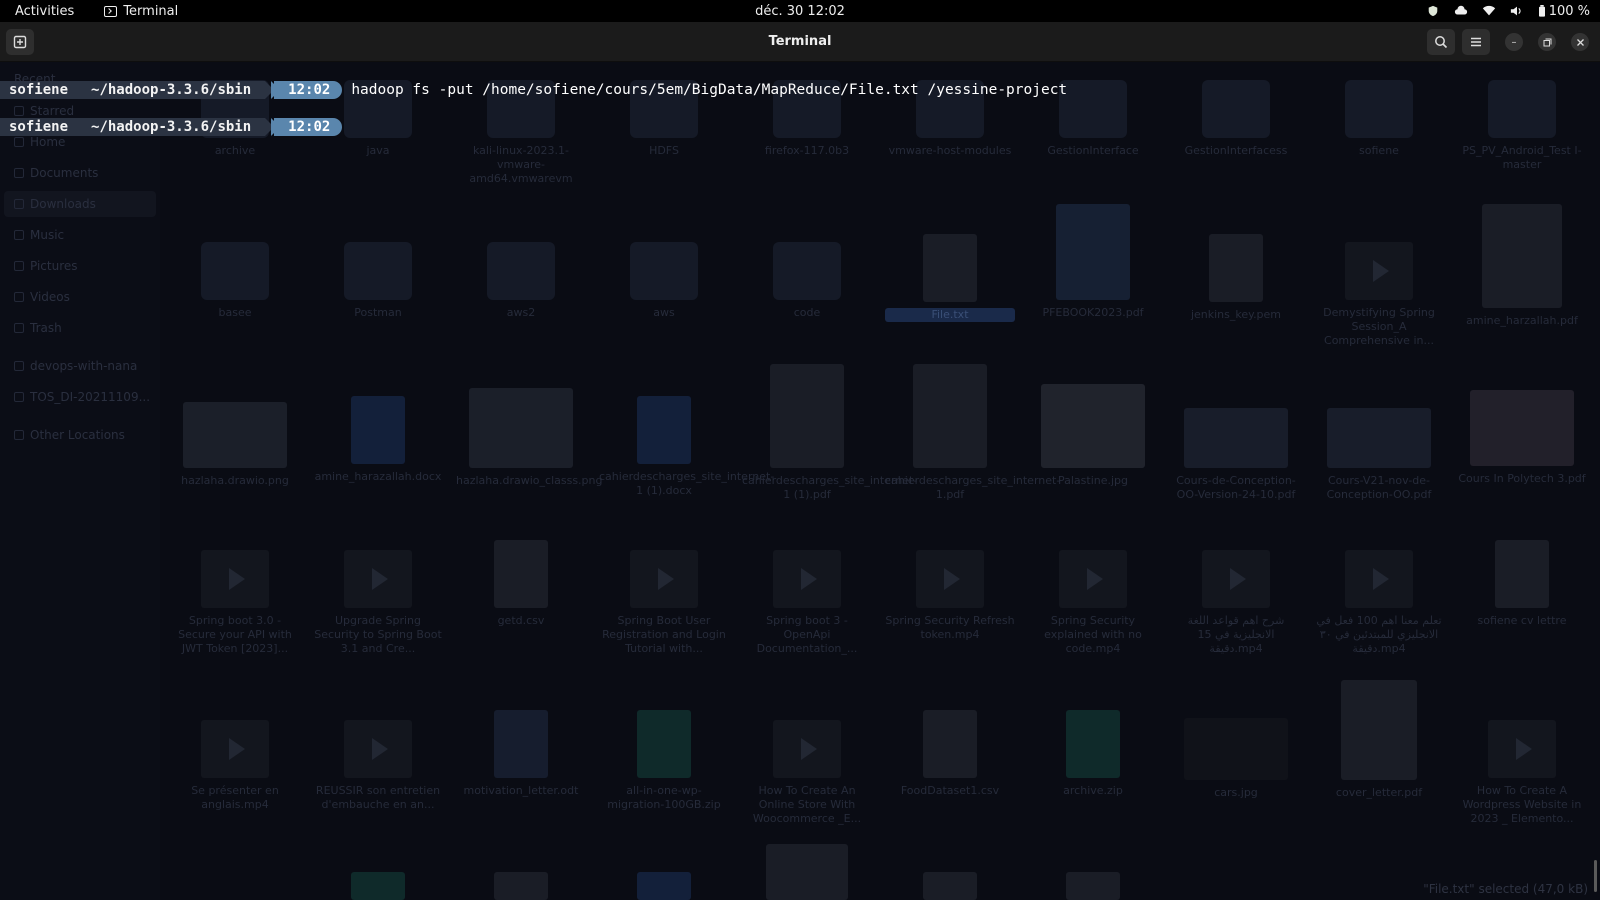 This screenshot has width=1600, height=900. I want to click on file-item: aws2, so click(521, 281).